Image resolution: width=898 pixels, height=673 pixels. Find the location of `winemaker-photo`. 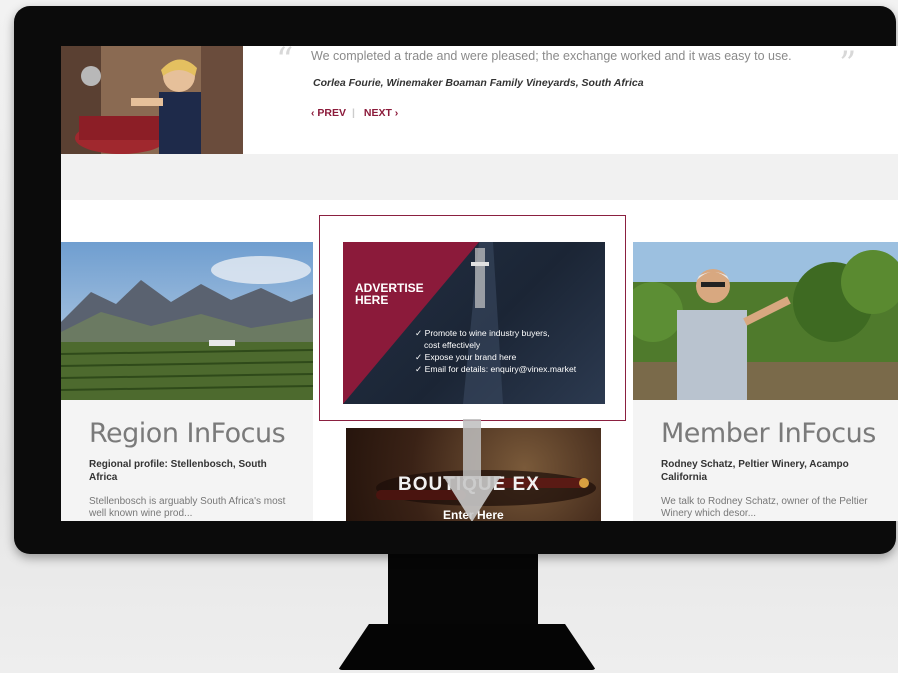

winemaker-photo is located at coordinates (152, 100).